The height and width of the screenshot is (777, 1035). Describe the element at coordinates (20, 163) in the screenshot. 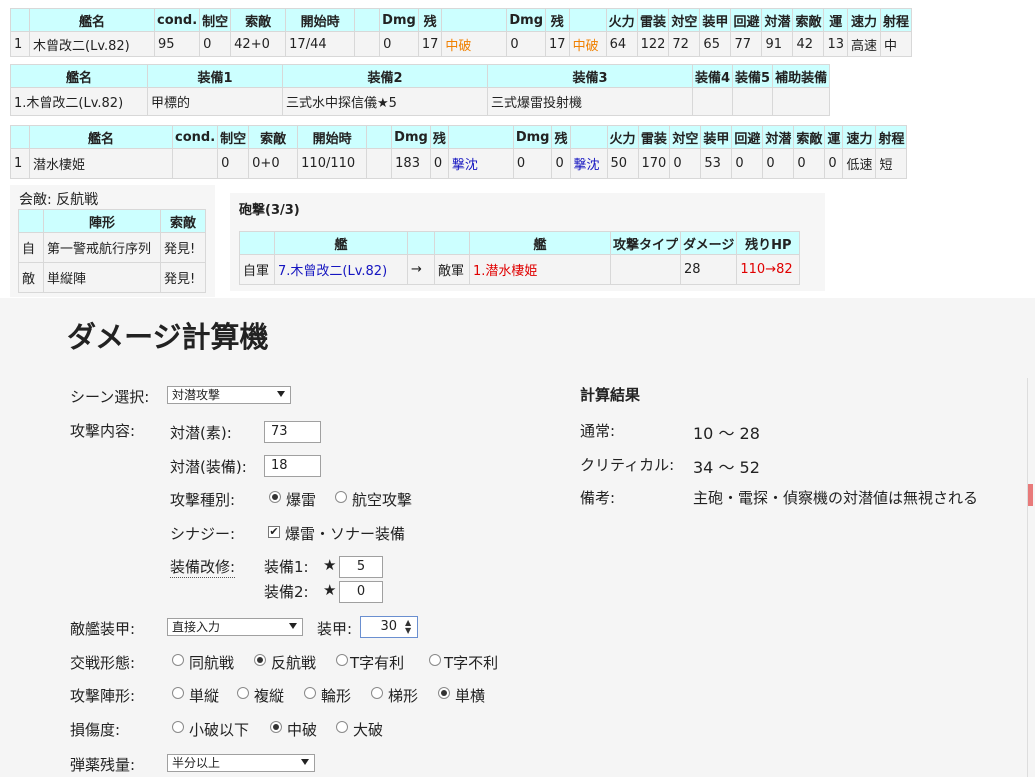

I see `table-cell: 1` at that location.